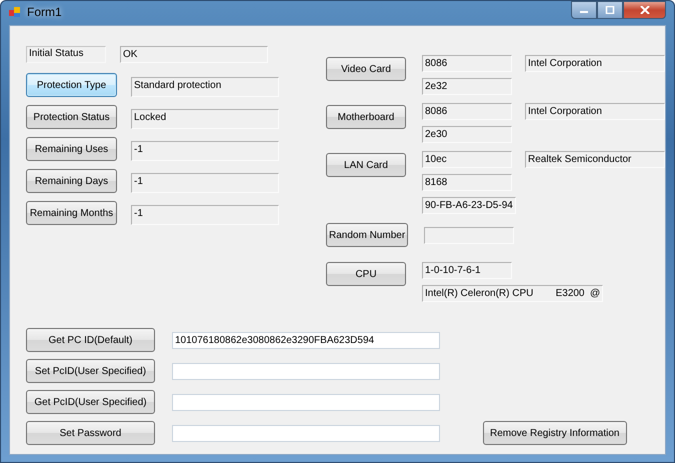  I want to click on info-field: 10ec, so click(467, 159).